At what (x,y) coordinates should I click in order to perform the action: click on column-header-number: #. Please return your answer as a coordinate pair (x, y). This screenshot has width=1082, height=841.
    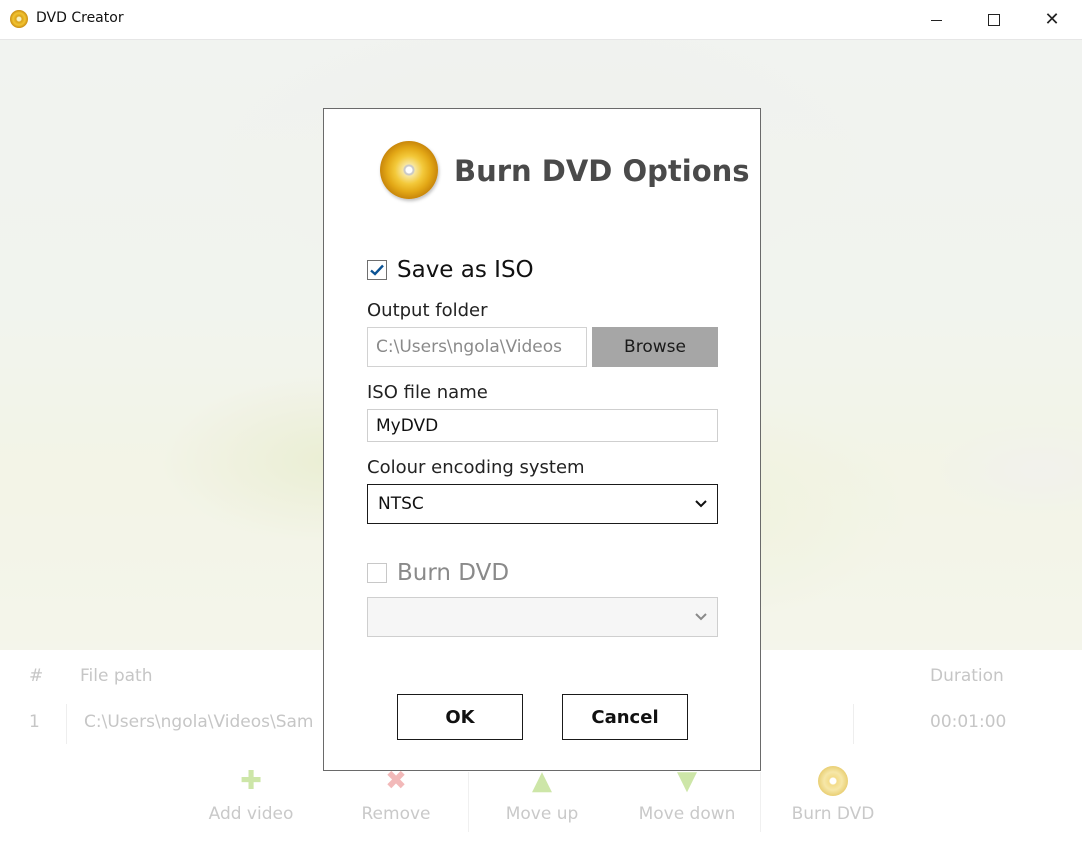
    Looking at the image, I should click on (36, 676).